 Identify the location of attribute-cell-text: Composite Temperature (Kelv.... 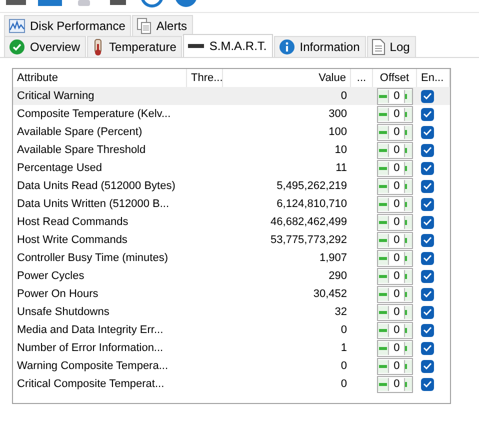
(94, 114).